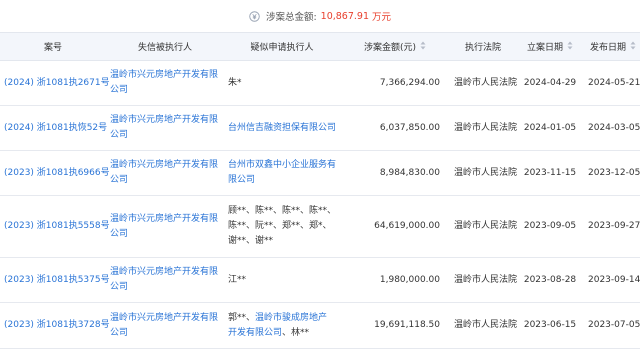 The image size is (640, 349). I want to click on filing-date: 2024-01-05, so click(550, 128).